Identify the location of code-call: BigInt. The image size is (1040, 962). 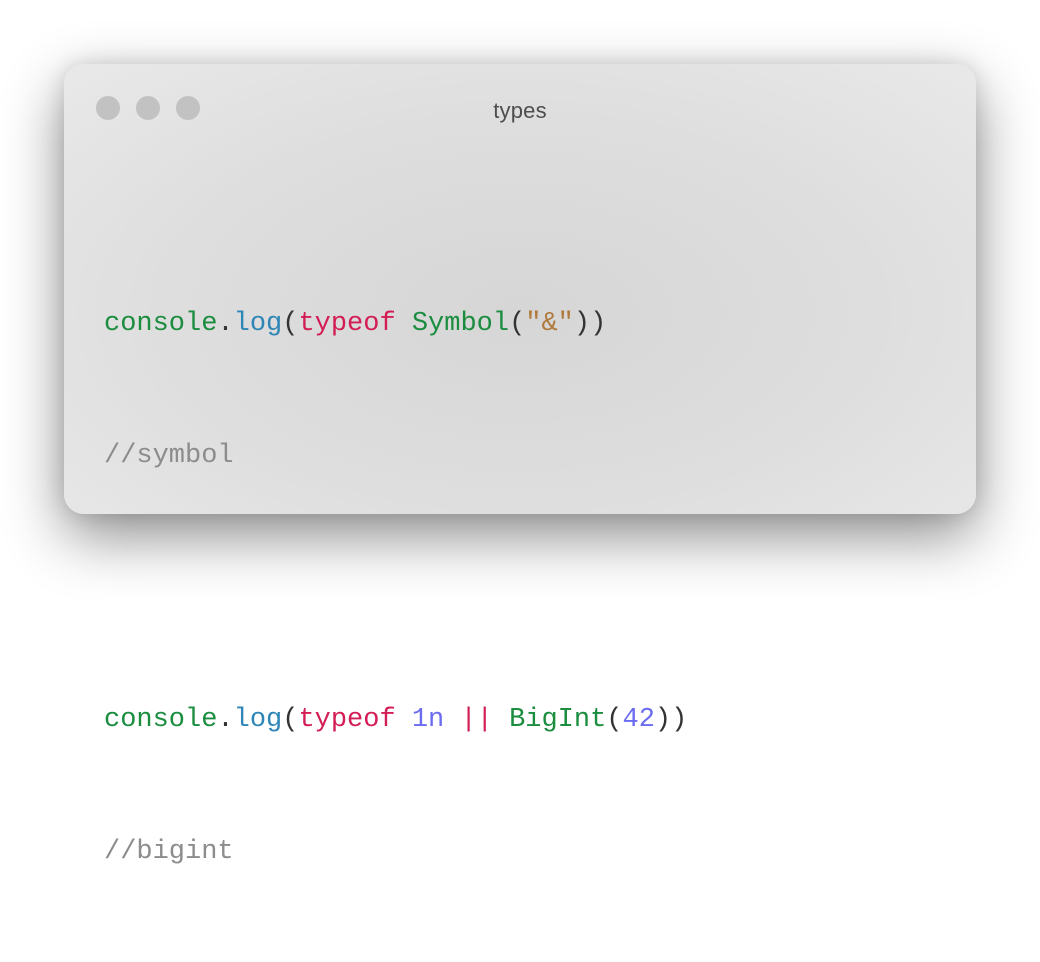
(558, 720).